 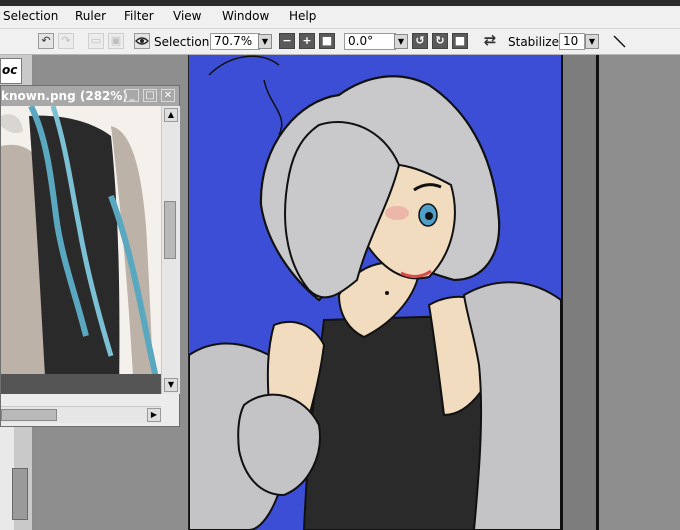 What do you see at coordinates (30, 16) in the screenshot?
I see `menu-selection: Selection` at bounding box center [30, 16].